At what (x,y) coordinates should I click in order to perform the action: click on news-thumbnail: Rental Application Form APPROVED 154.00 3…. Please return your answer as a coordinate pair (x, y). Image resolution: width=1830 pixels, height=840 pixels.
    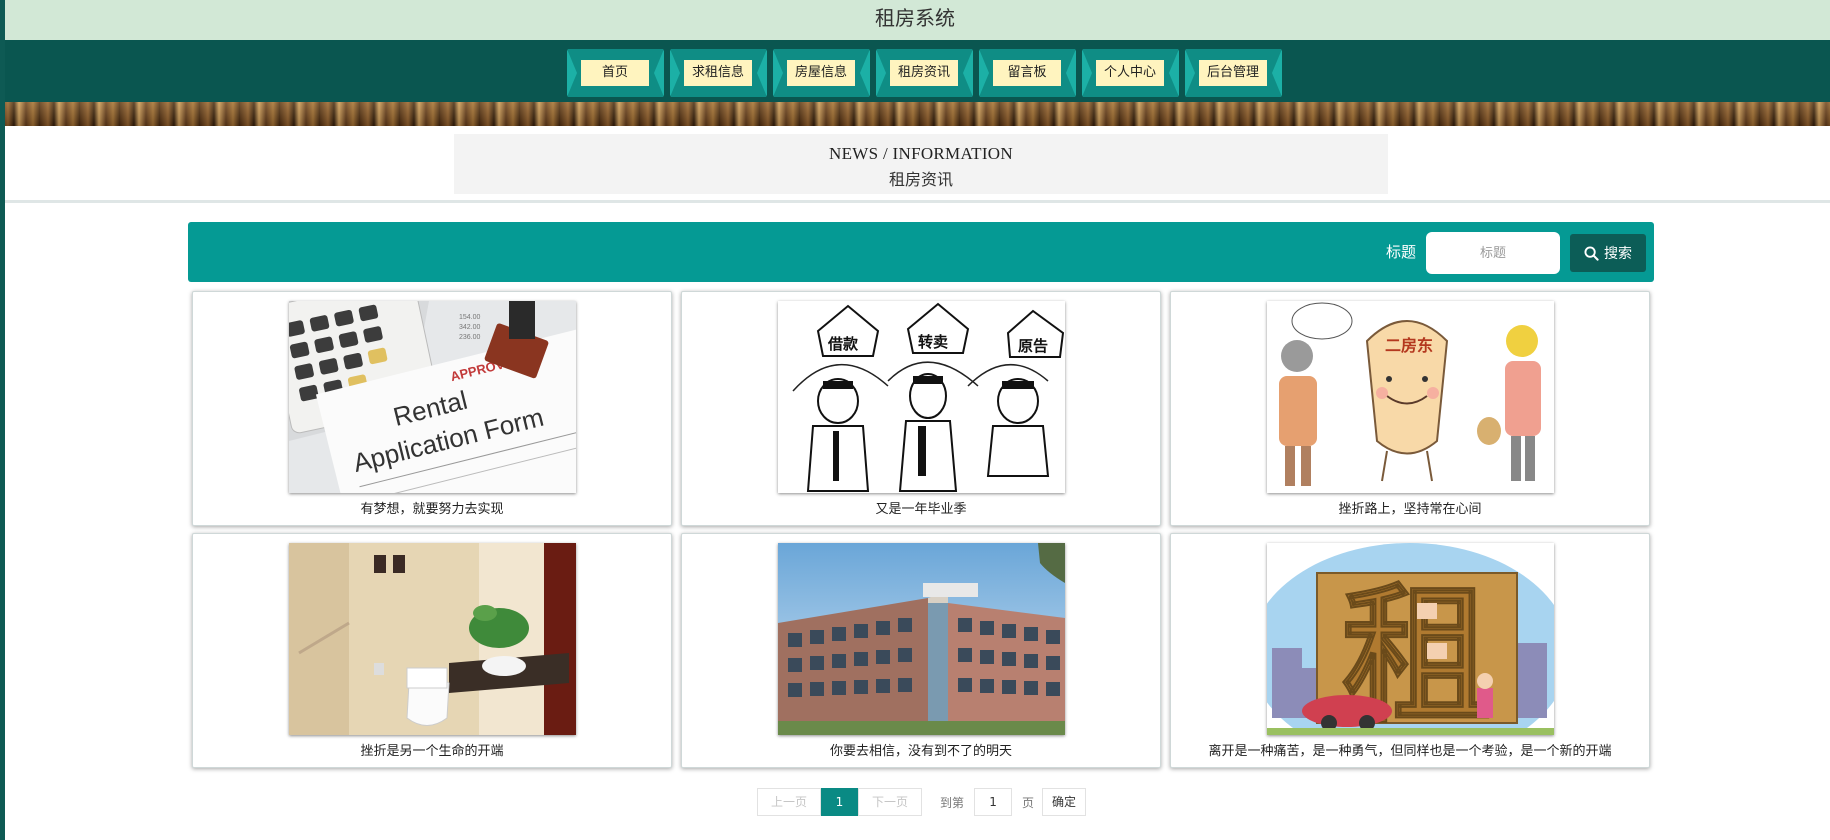
    Looking at the image, I should click on (432, 397).